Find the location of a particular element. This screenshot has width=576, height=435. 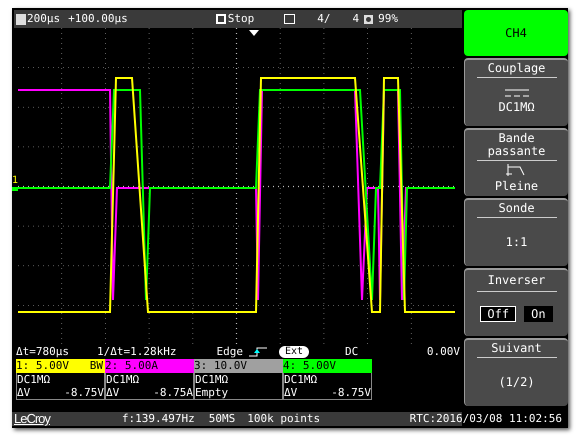

brand-logo-text: LeCroy is located at coordinates (32, 419).